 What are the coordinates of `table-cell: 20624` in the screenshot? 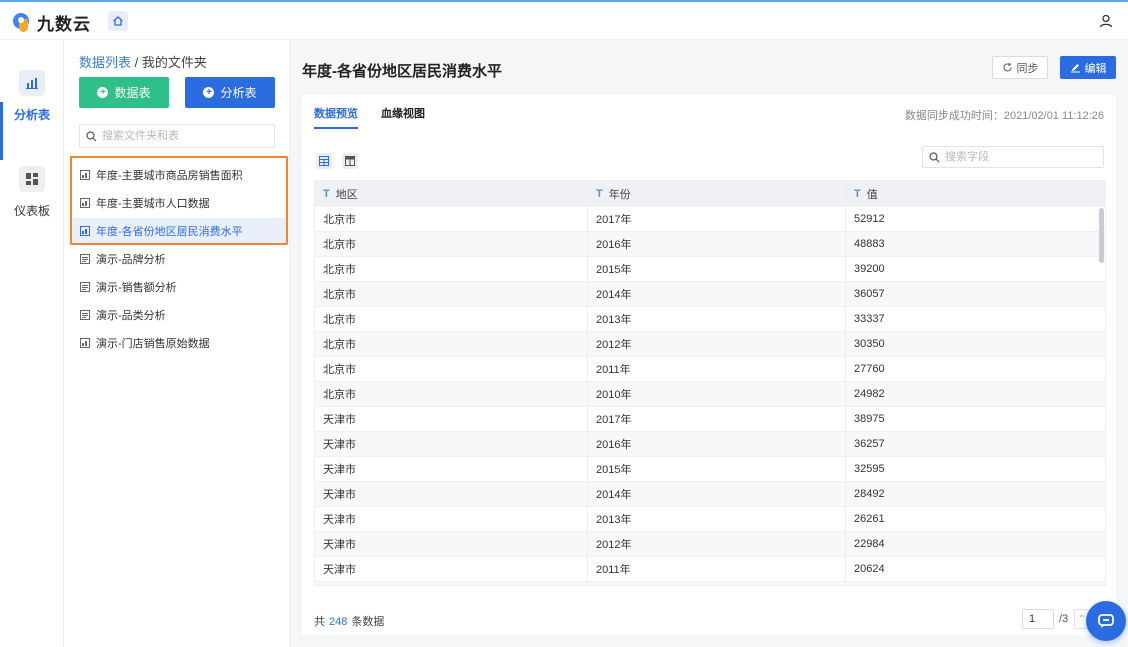 It's located at (869, 569).